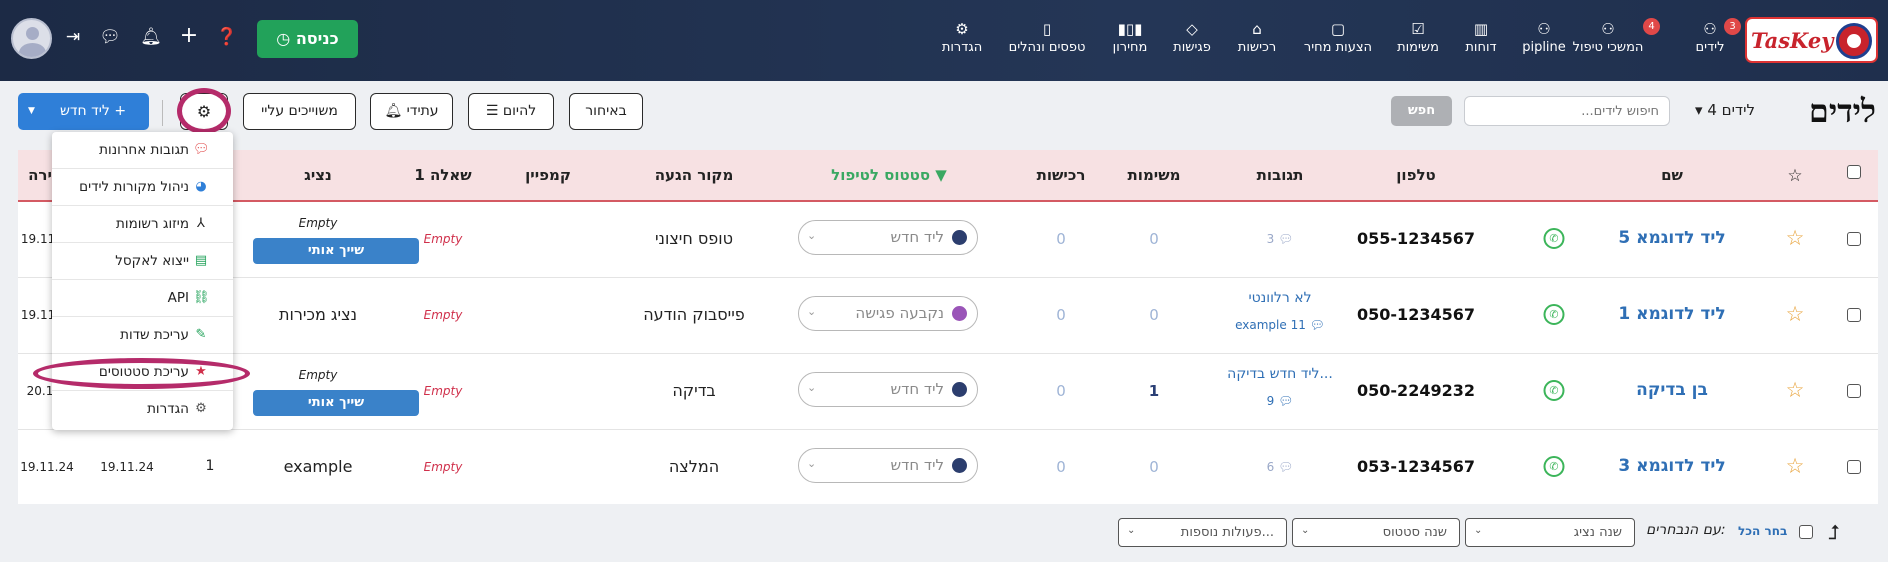 This screenshot has width=1888, height=562. Describe the element at coordinates (1481, 41) in the screenshot. I see `nav-item-reports: ▥ דוחות` at that location.